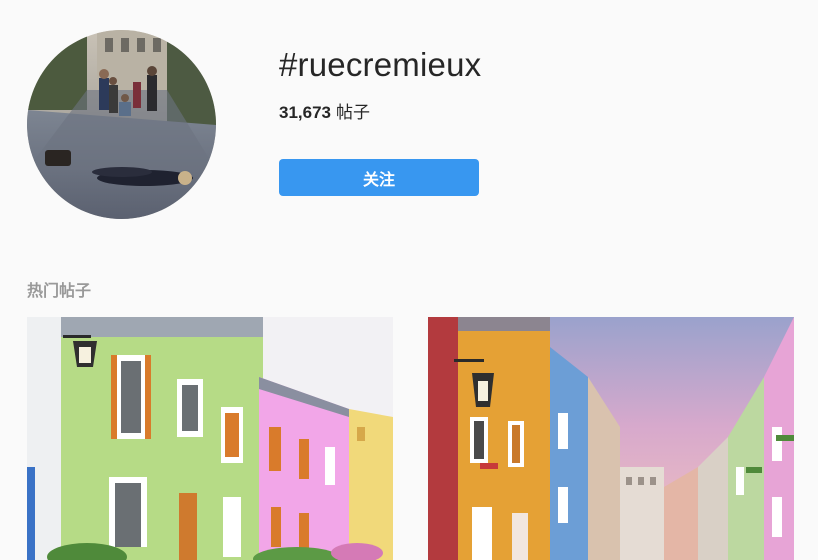 The width and height of the screenshot is (818, 560). What do you see at coordinates (121, 124) in the screenshot?
I see `hashtag-avatar` at bounding box center [121, 124].